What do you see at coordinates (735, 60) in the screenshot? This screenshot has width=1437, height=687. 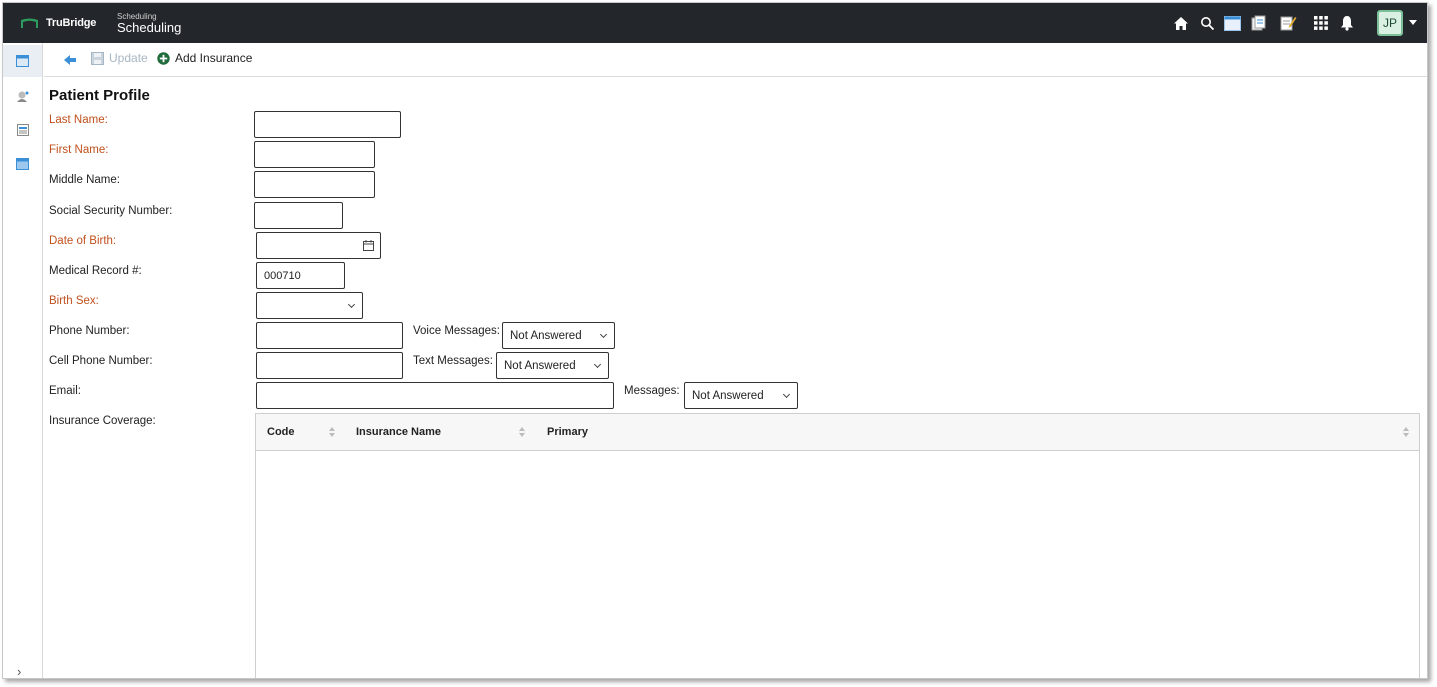 I see `toolbar: Update Add Insurance` at bounding box center [735, 60].